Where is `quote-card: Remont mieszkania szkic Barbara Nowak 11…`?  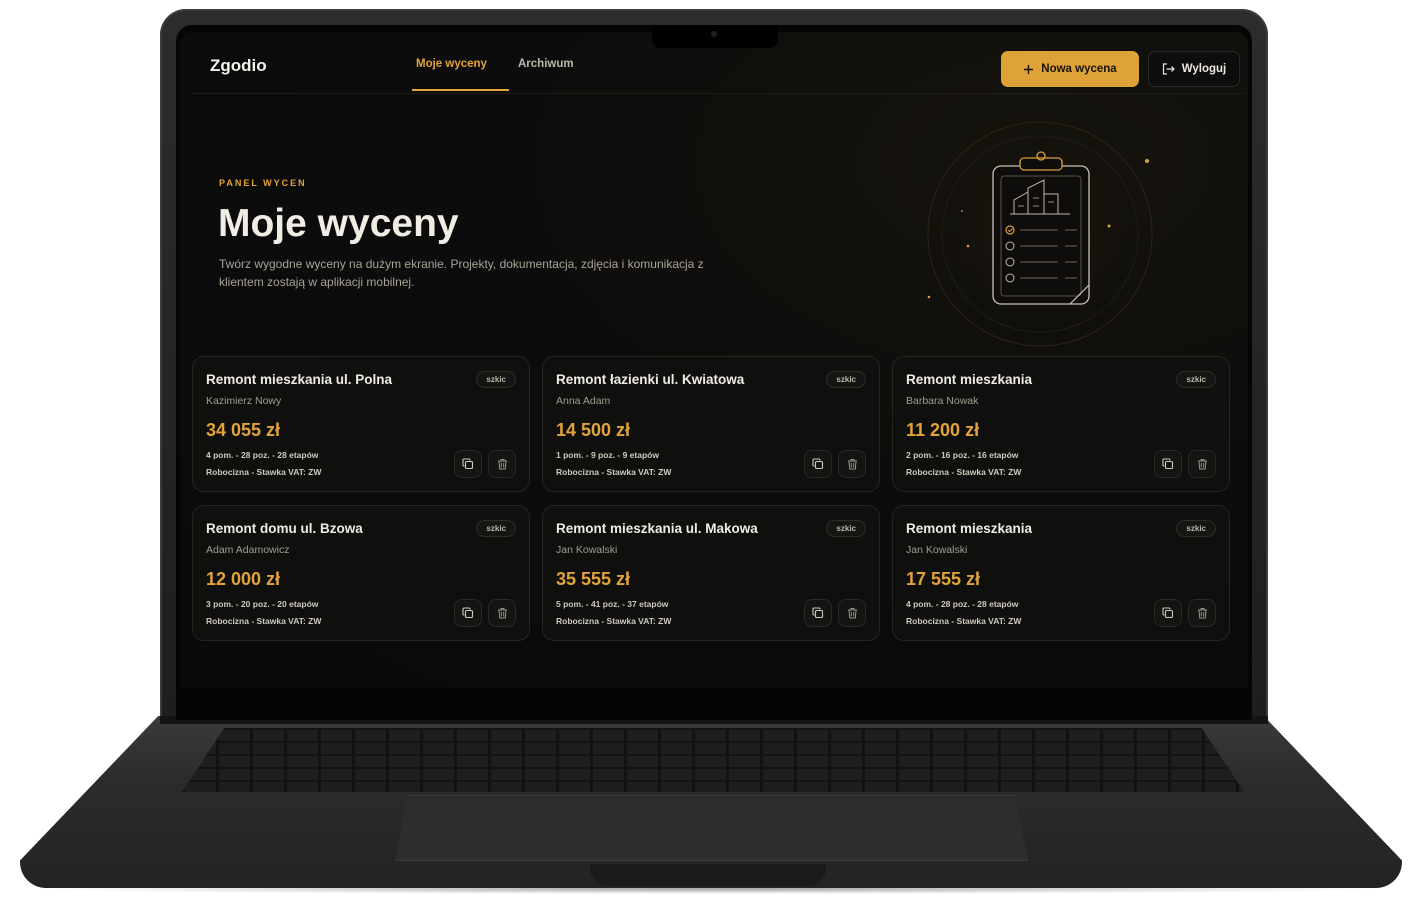 quote-card: Remont mieszkania szkic Barbara Nowak 11… is located at coordinates (1061, 424).